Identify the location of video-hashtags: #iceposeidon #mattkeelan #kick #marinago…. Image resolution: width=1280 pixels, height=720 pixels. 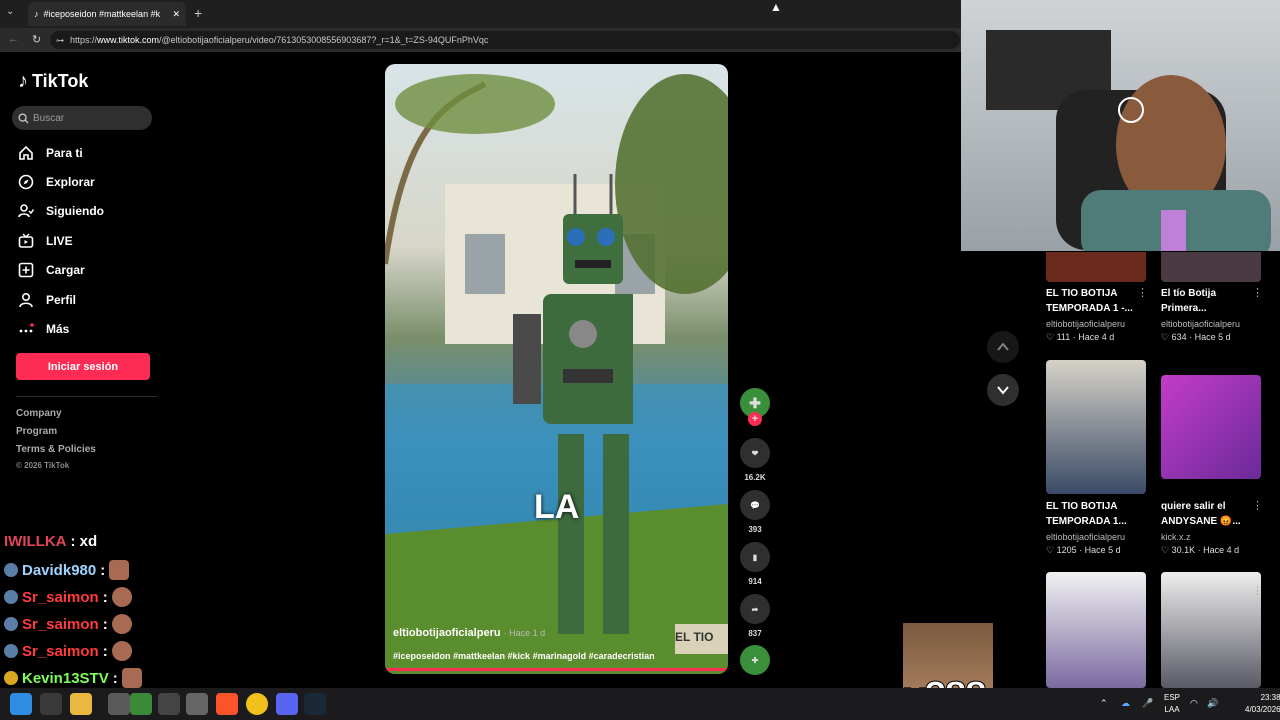
(524, 656).